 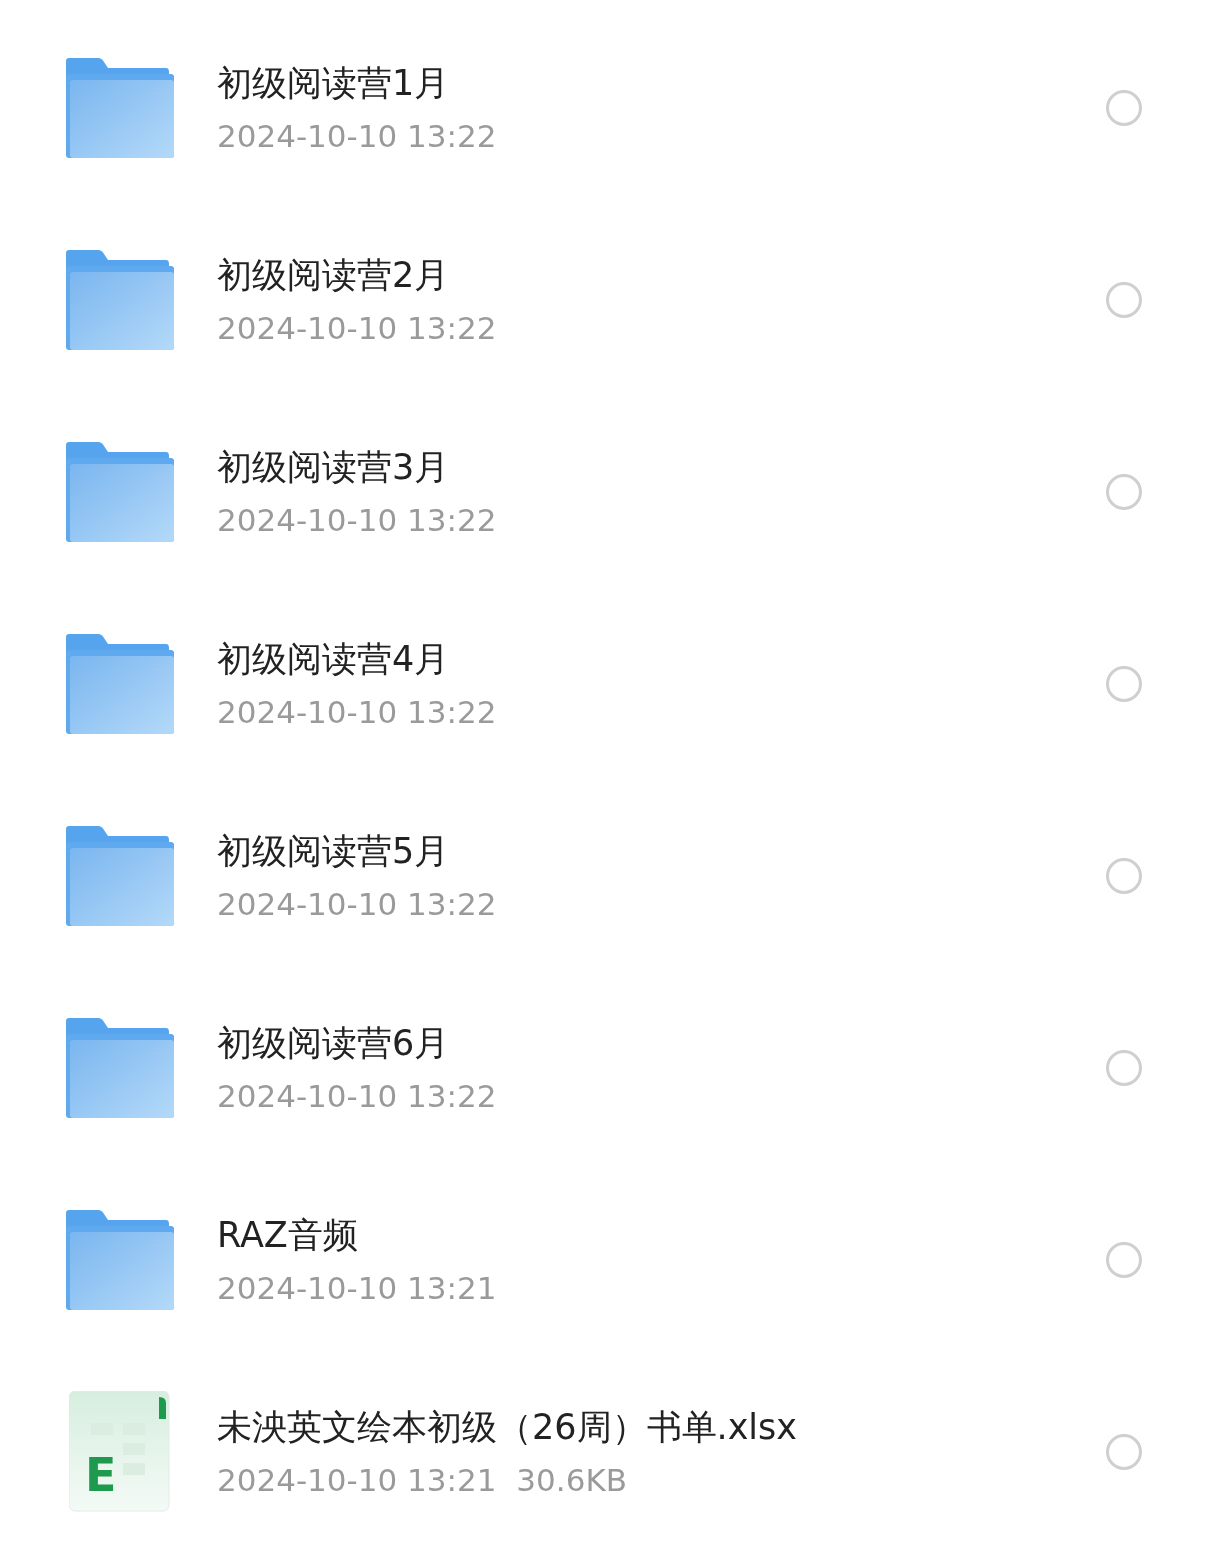 What do you see at coordinates (119, 1451) in the screenshot?
I see `spreadsheet-icon` at bounding box center [119, 1451].